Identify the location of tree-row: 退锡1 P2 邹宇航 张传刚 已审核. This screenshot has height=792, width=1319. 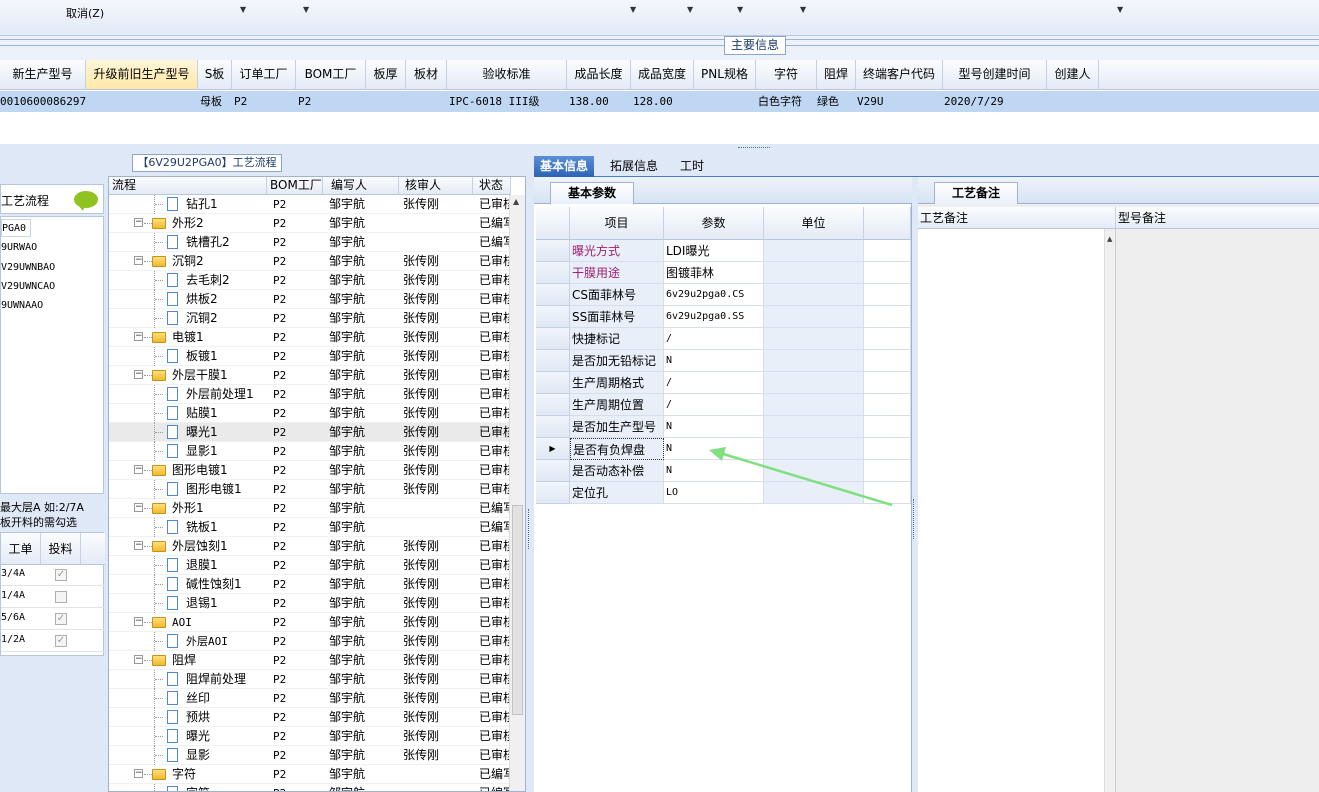
(310, 603).